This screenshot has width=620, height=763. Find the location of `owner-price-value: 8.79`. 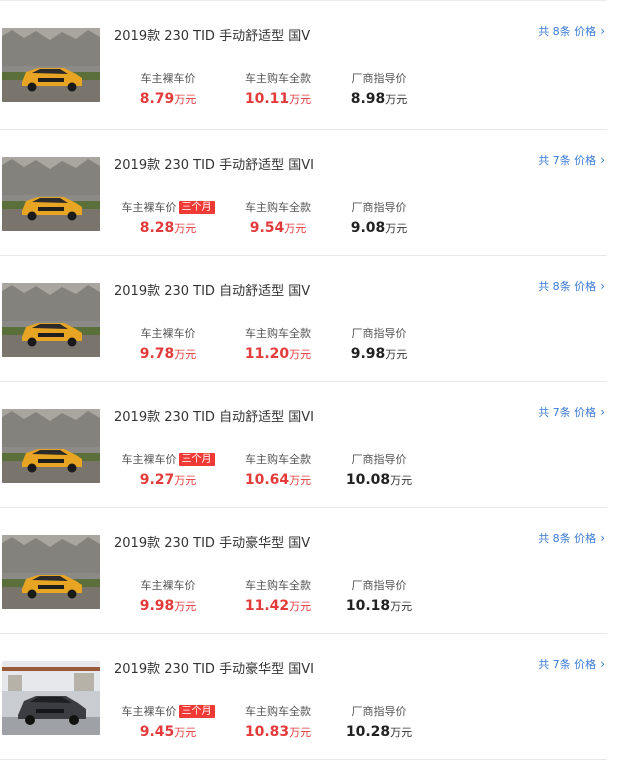

owner-price-value: 8.79 is located at coordinates (157, 99).